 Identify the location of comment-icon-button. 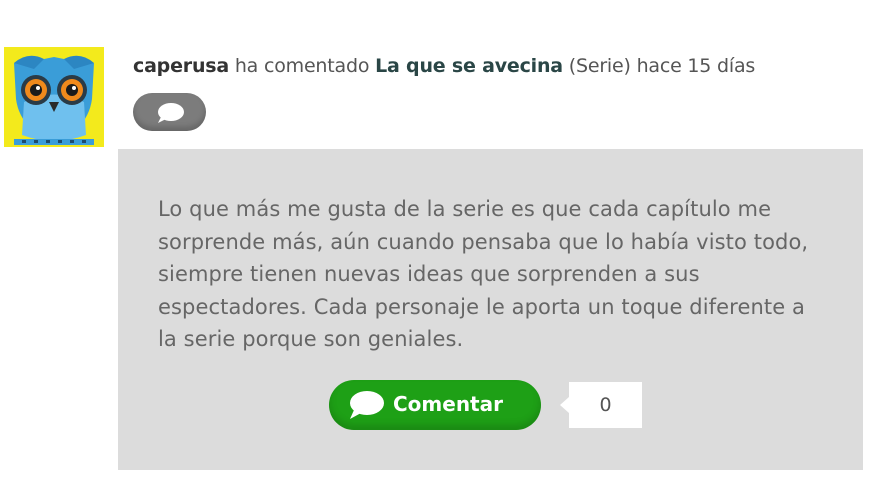
(169, 112).